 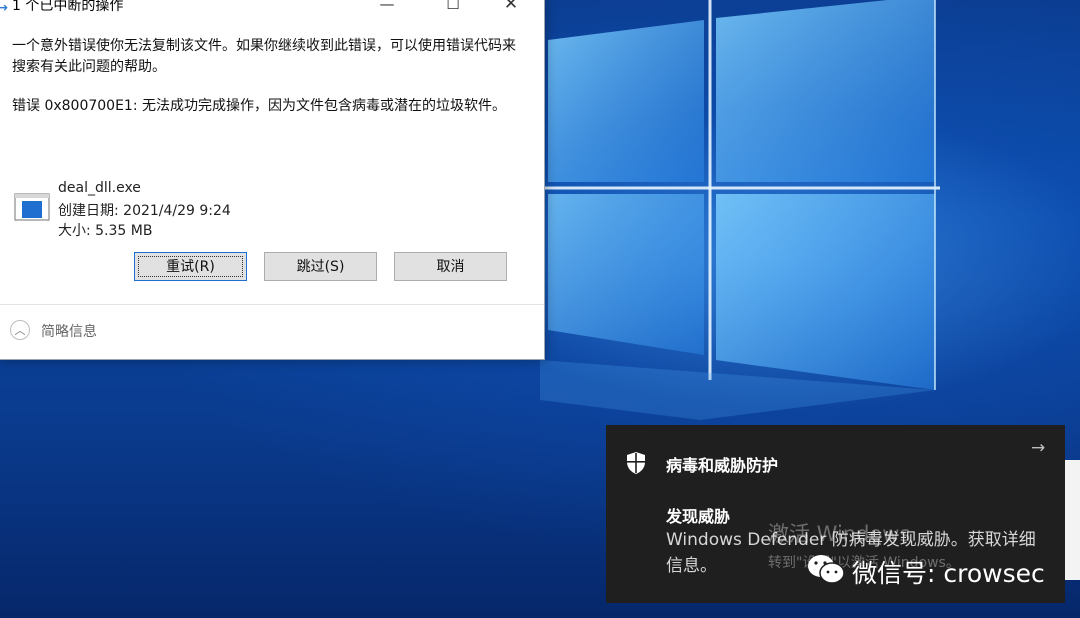 What do you see at coordinates (272, 304) in the screenshot?
I see `dialog-divider` at bounding box center [272, 304].